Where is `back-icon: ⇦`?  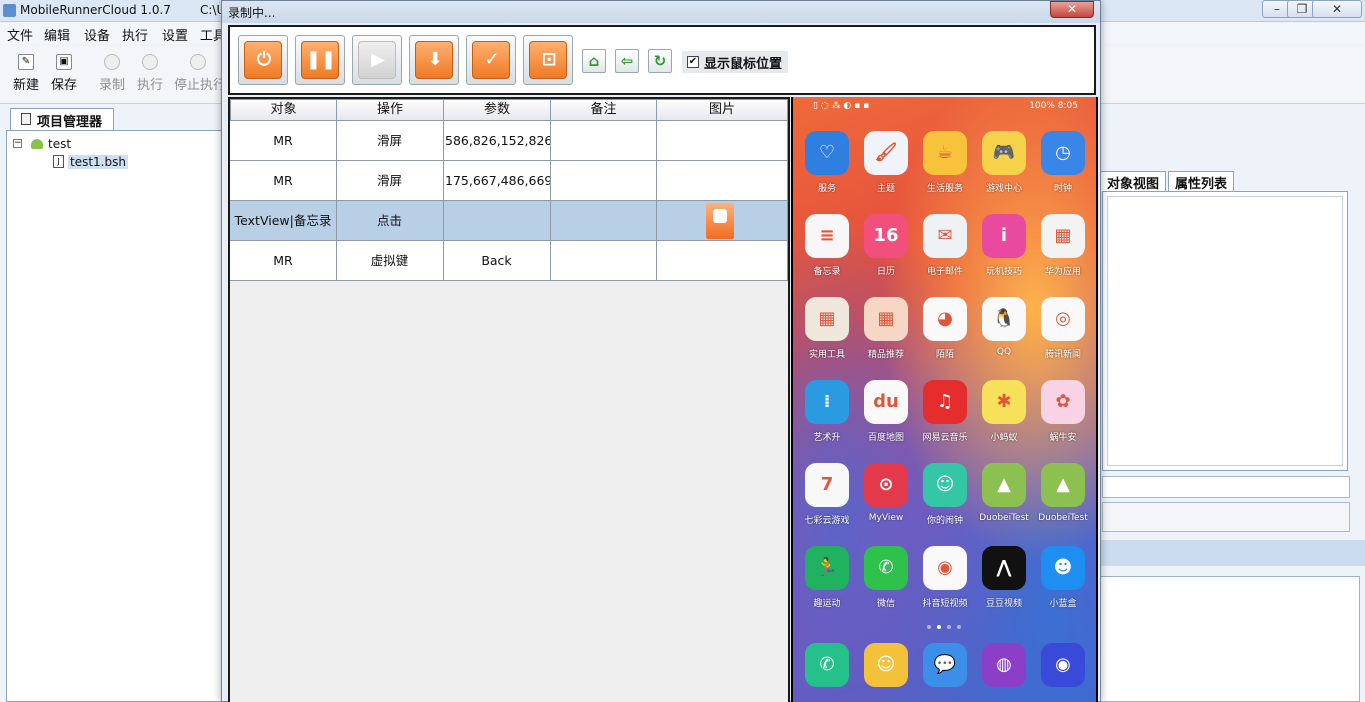 back-icon: ⇦ is located at coordinates (627, 61).